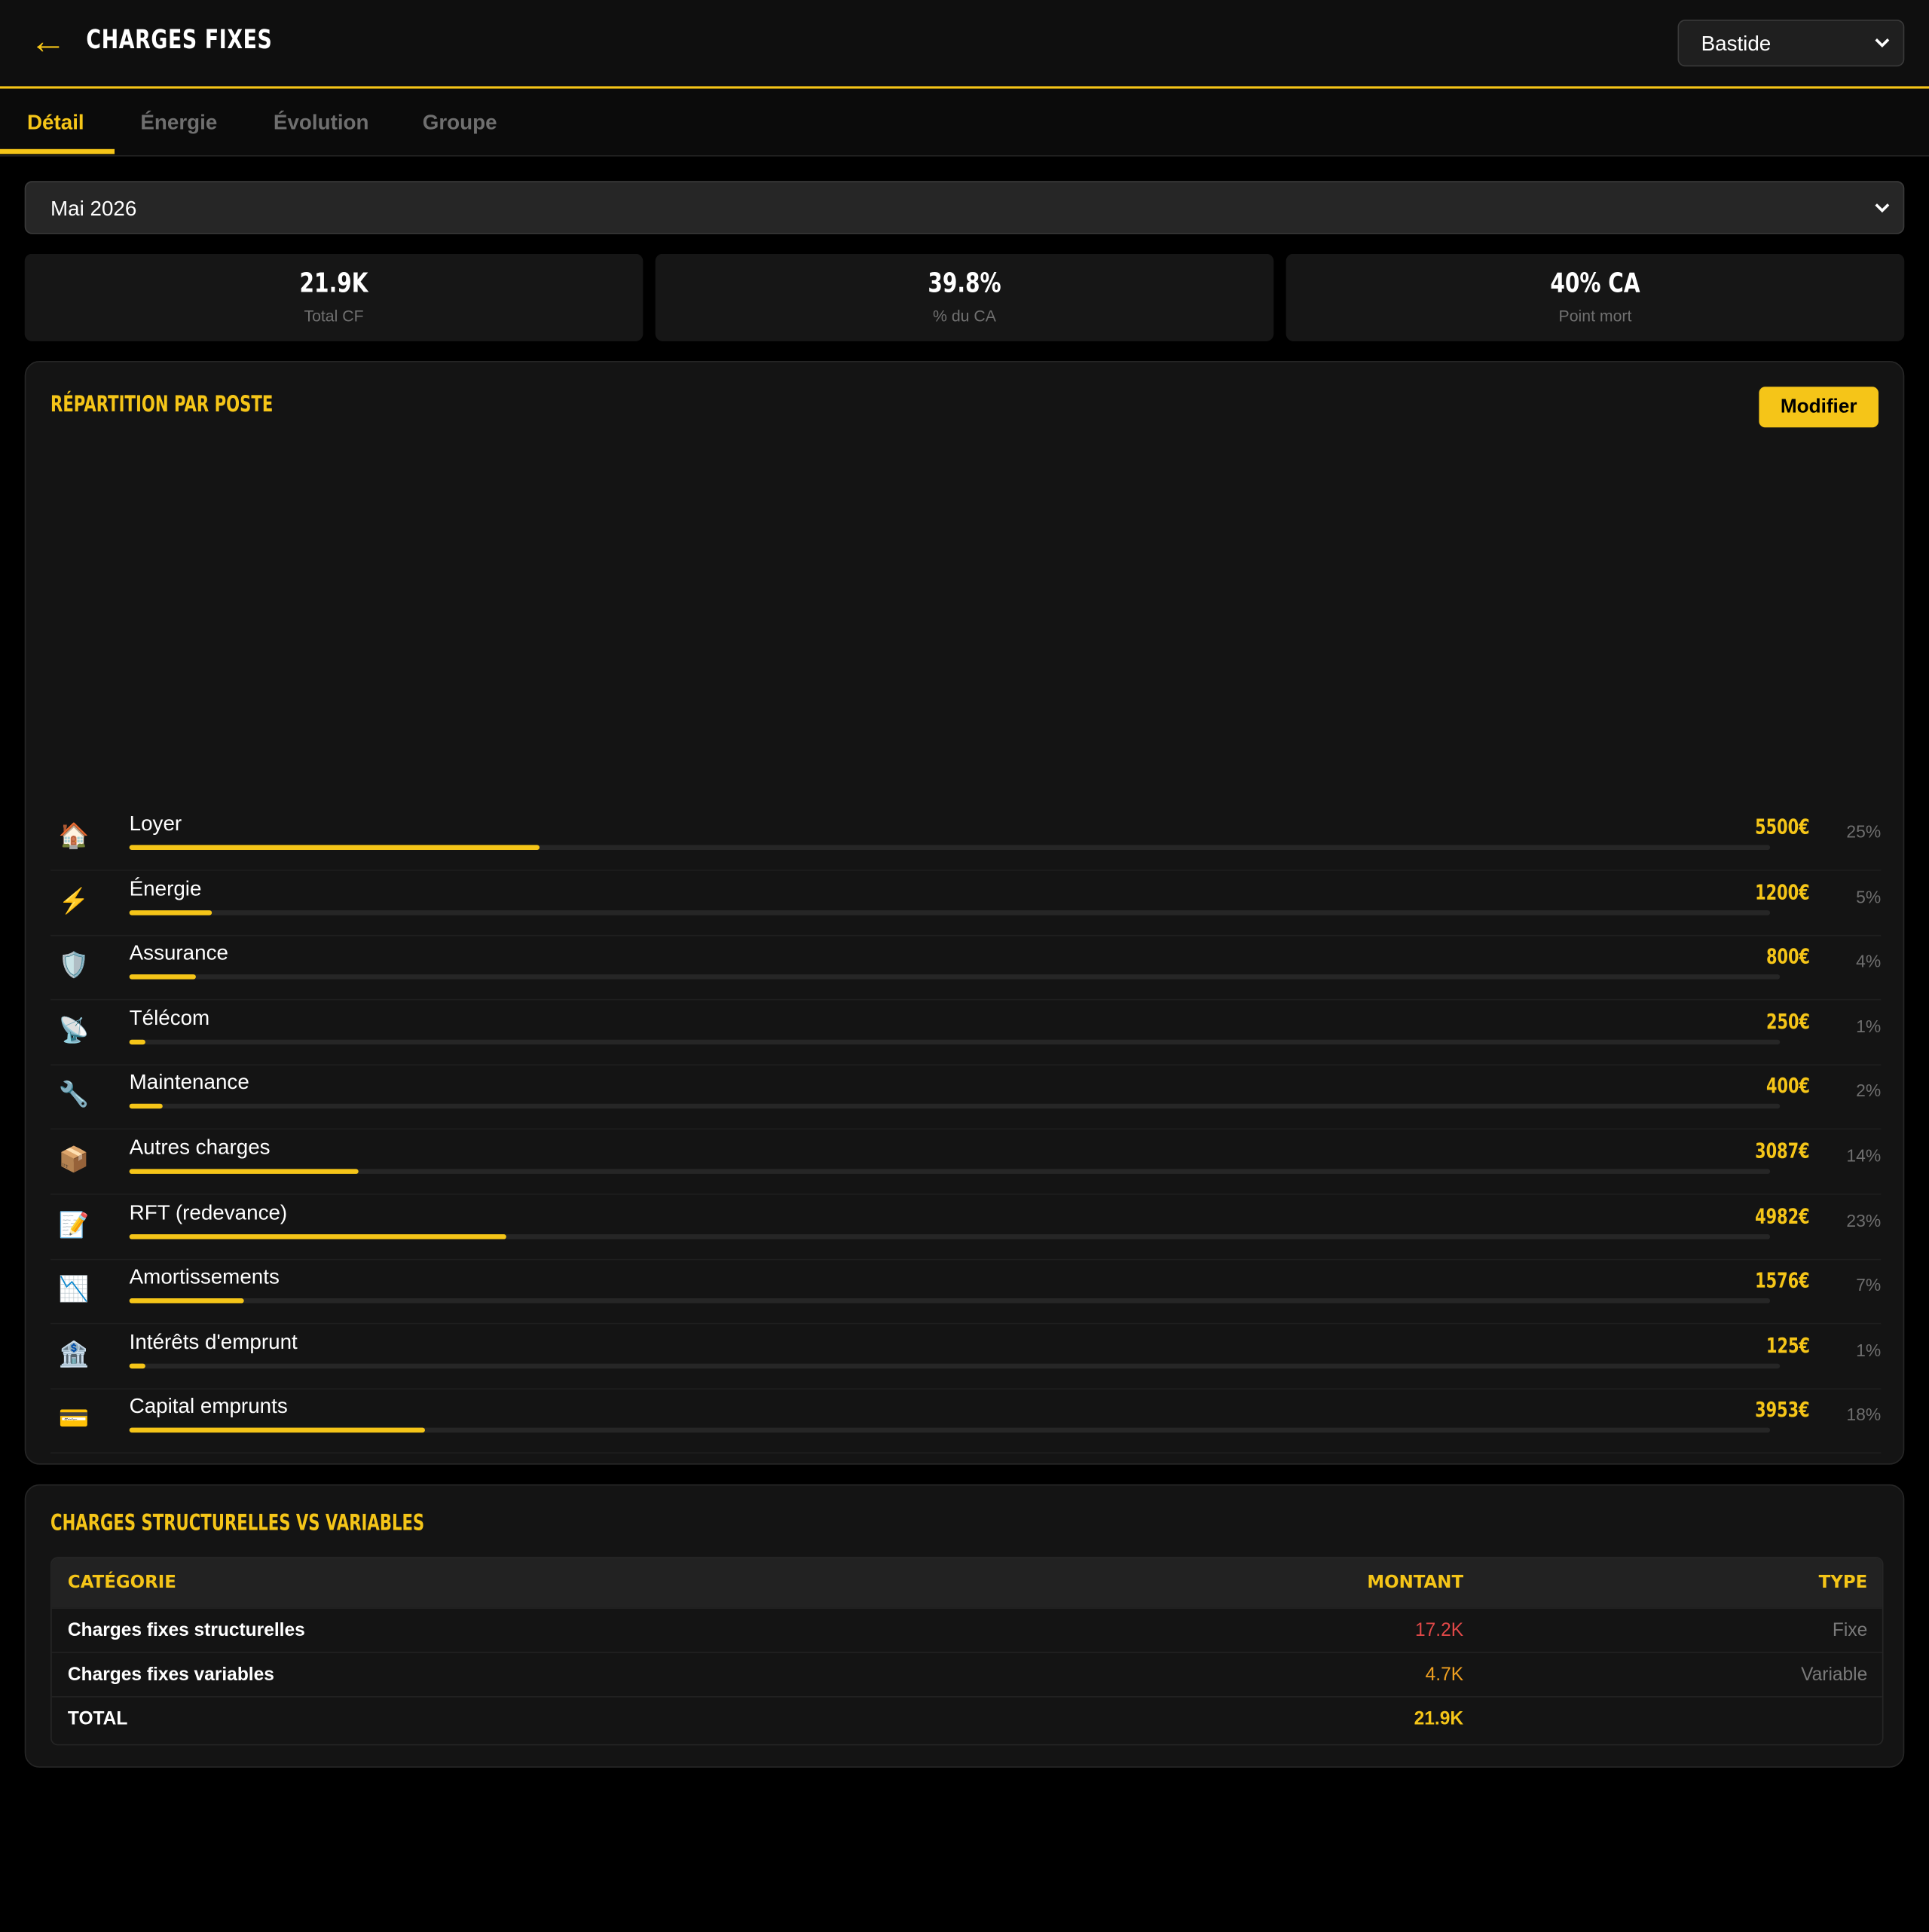  What do you see at coordinates (1782, 1152) in the screenshot?
I see `breakdown-row-amount: 3087€` at bounding box center [1782, 1152].